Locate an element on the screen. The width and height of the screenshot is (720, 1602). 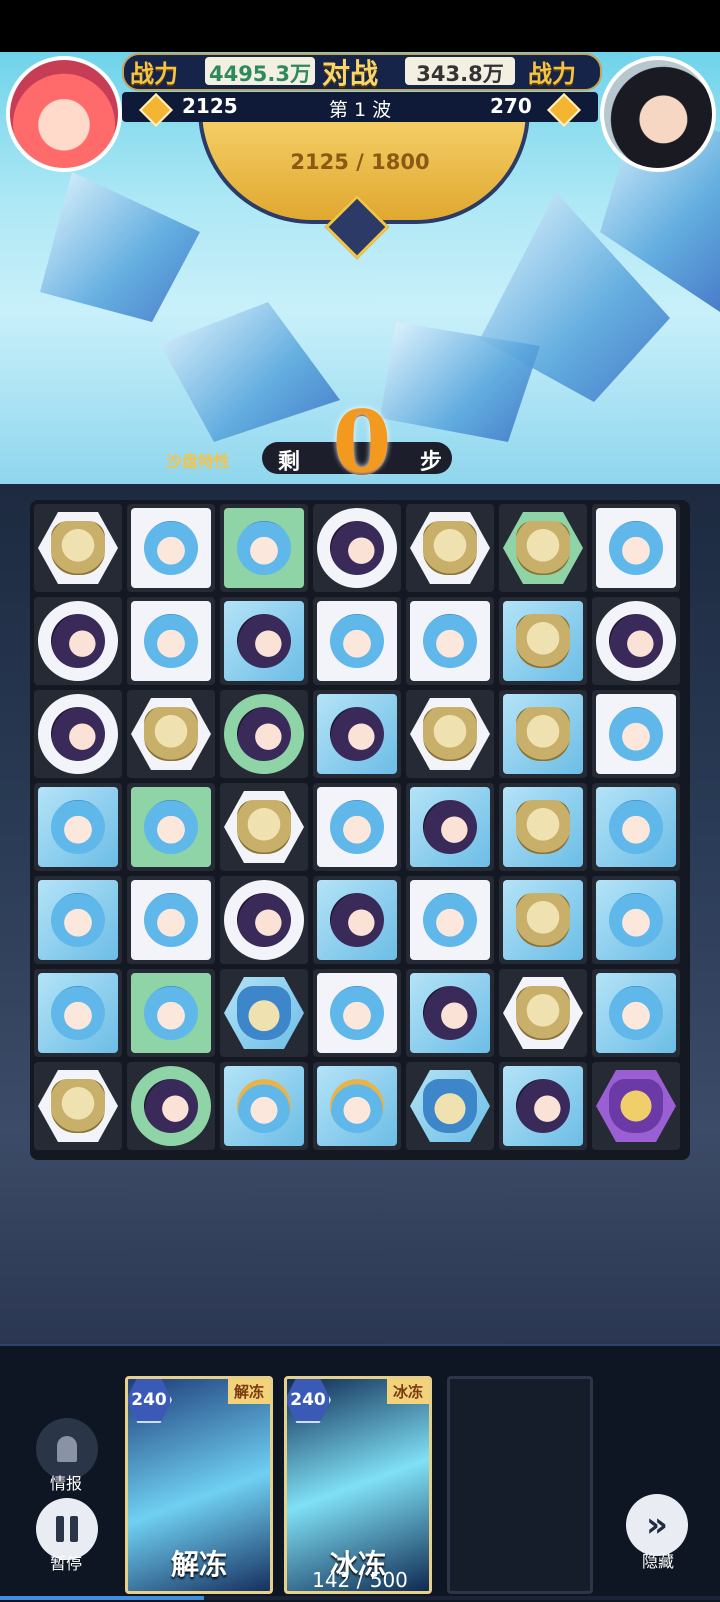
hide-button: » is located at coordinates (657, 1525).